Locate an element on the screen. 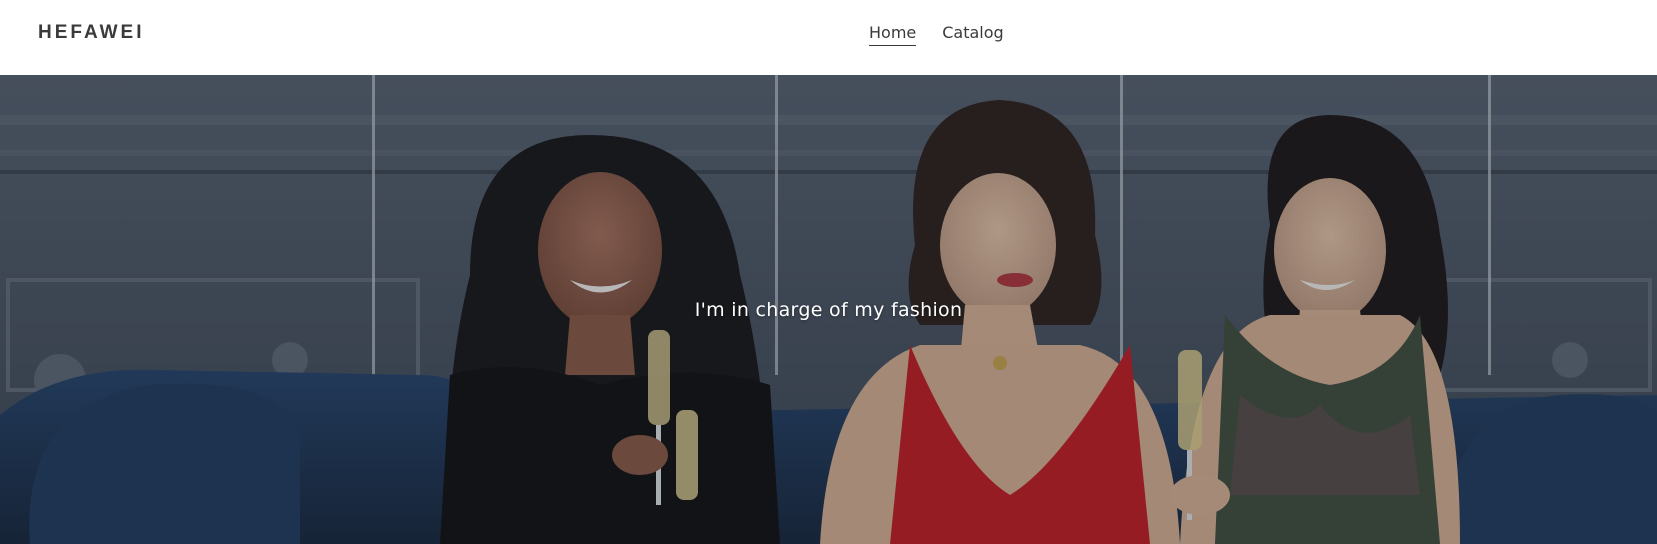 The height and width of the screenshot is (544, 1657). nav-link-catalog: Catalog is located at coordinates (972, 34).